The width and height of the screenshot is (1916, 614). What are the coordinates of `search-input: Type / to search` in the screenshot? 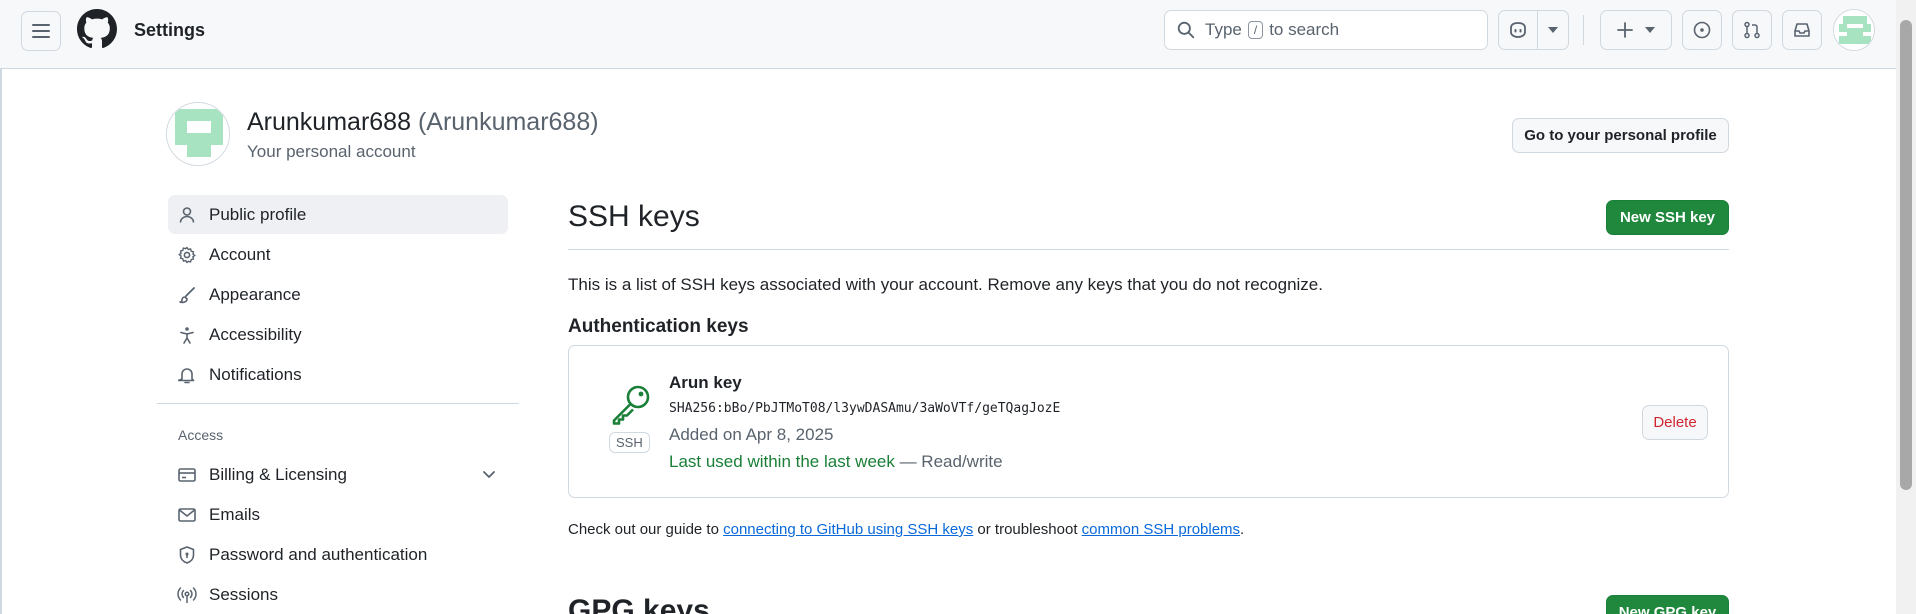 It's located at (1326, 30).